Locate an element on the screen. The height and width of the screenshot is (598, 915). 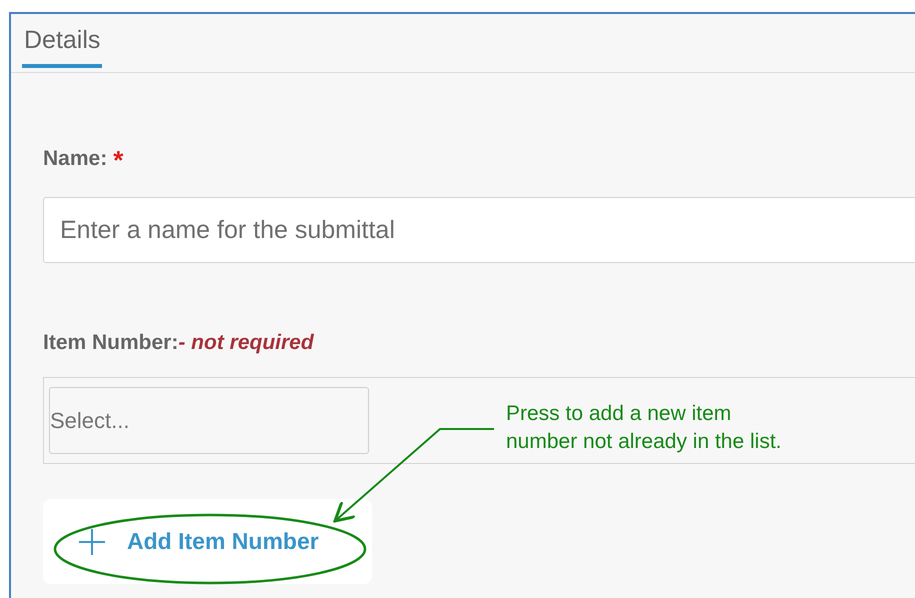
details-tab: Details is located at coordinates (62, 41).